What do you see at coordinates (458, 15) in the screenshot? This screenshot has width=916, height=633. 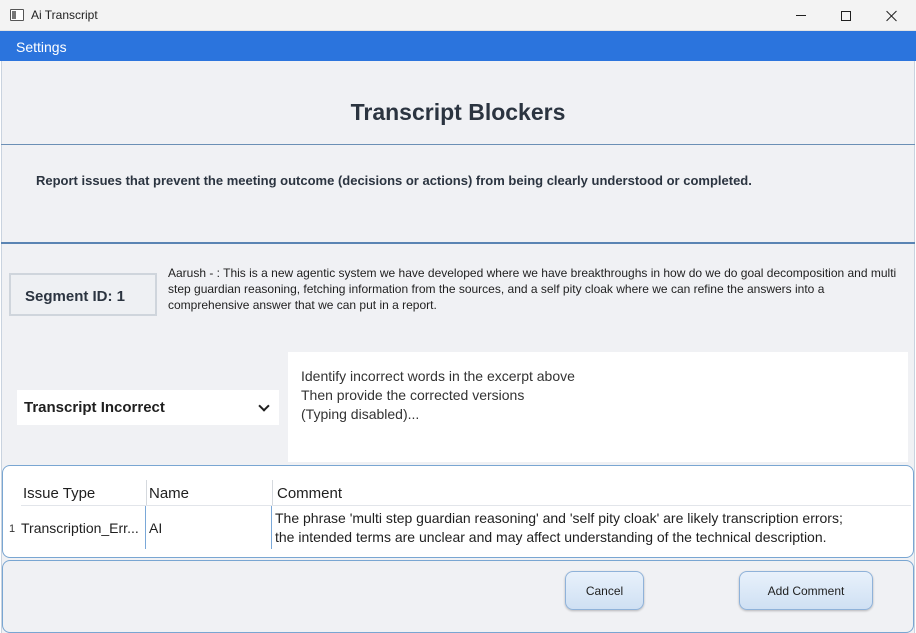 I see `title-bar: Ai Transcript` at bounding box center [458, 15].